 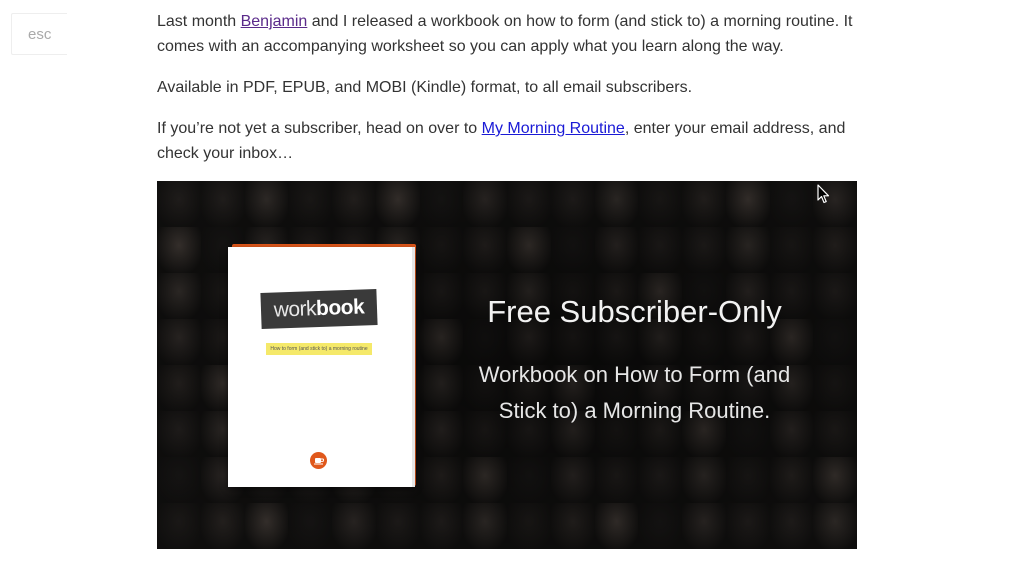 I want to click on promo-heading: Free Subscriber-Only, so click(x=634, y=311).